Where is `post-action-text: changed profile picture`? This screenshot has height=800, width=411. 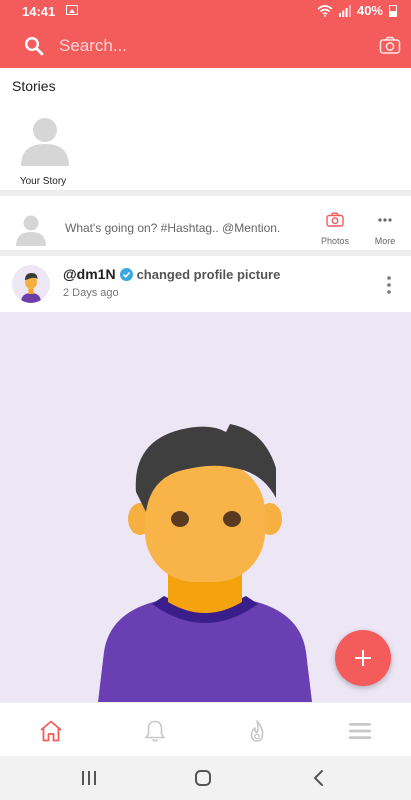
post-action-text: changed profile picture is located at coordinates (208, 274).